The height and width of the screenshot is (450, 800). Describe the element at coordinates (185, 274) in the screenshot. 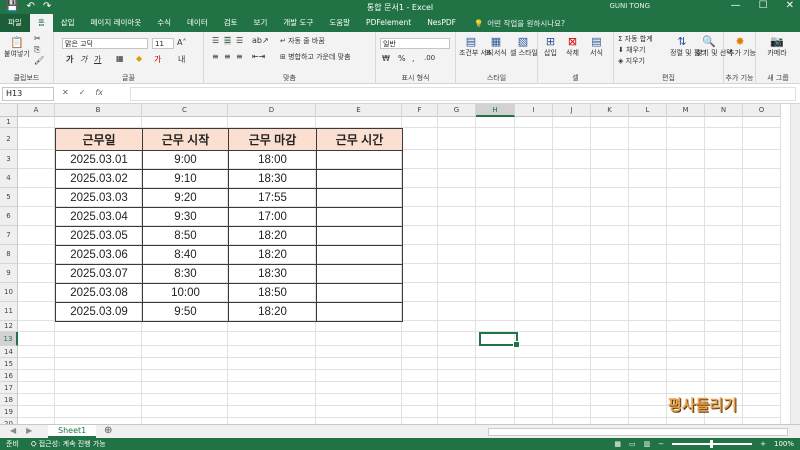

I see `cell-start-time: 8:30` at that location.